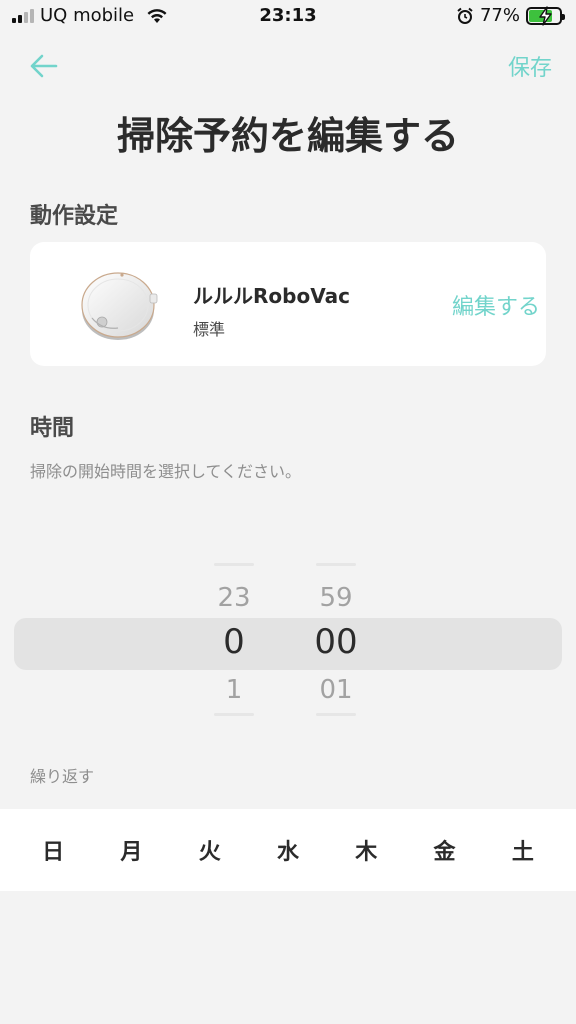  I want to click on minute-selected: 00, so click(336, 642).